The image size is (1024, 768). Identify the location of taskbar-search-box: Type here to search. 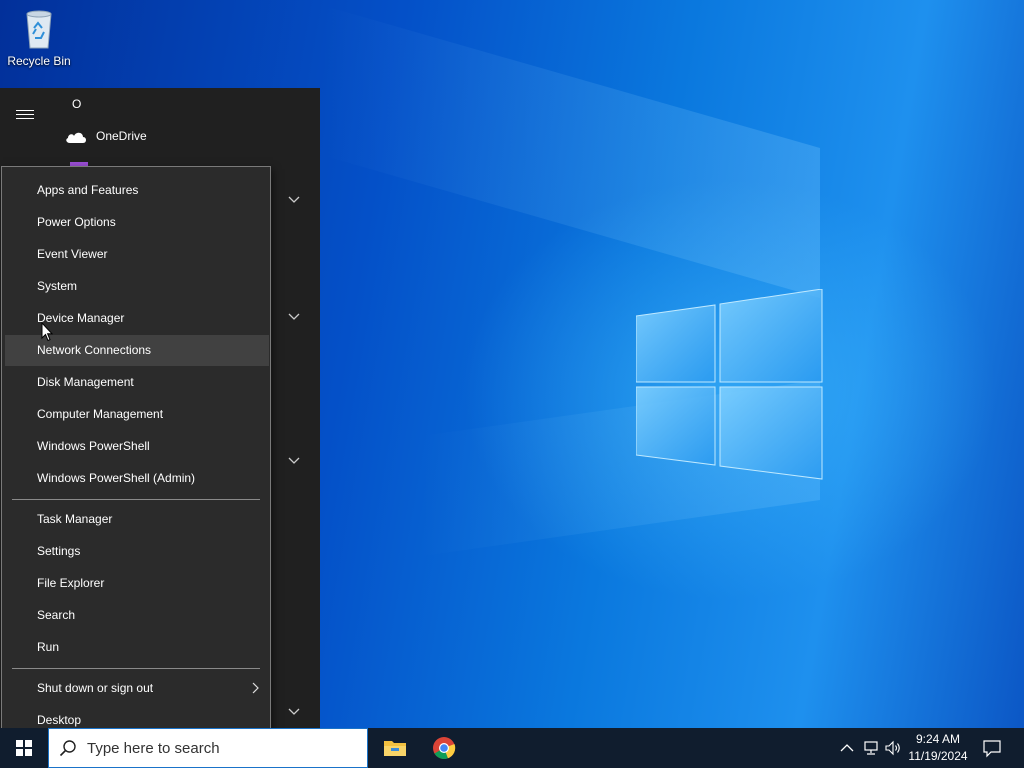
(208, 748).